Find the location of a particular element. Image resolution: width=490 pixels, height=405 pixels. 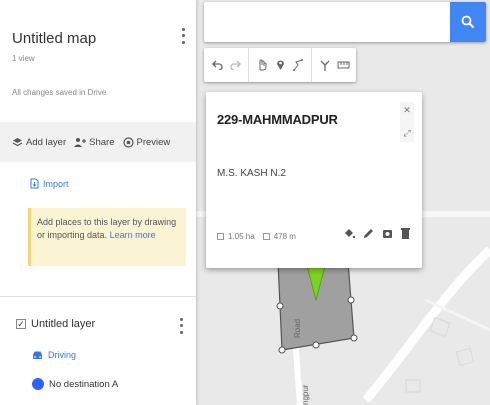

search-bar is located at coordinates (345, 22).